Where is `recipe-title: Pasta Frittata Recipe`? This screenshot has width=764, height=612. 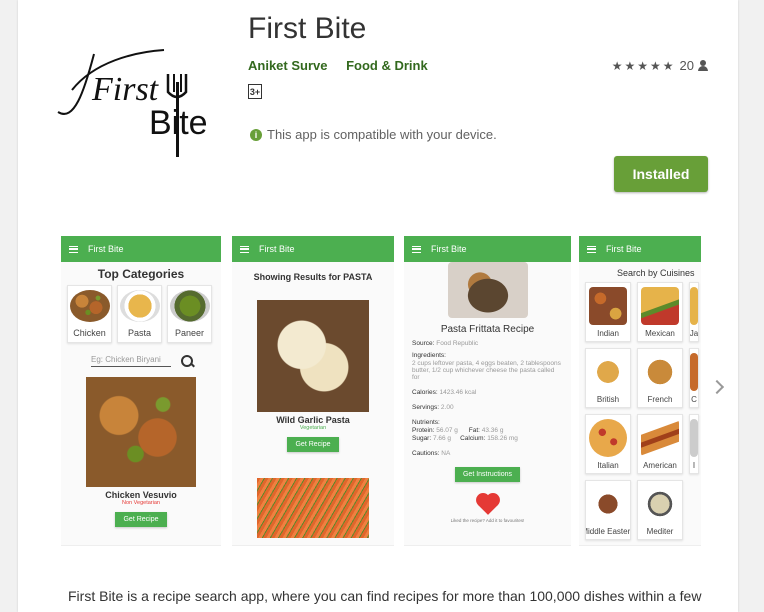
recipe-title: Pasta Frittata Recipe is located at coordinates (487, 329).